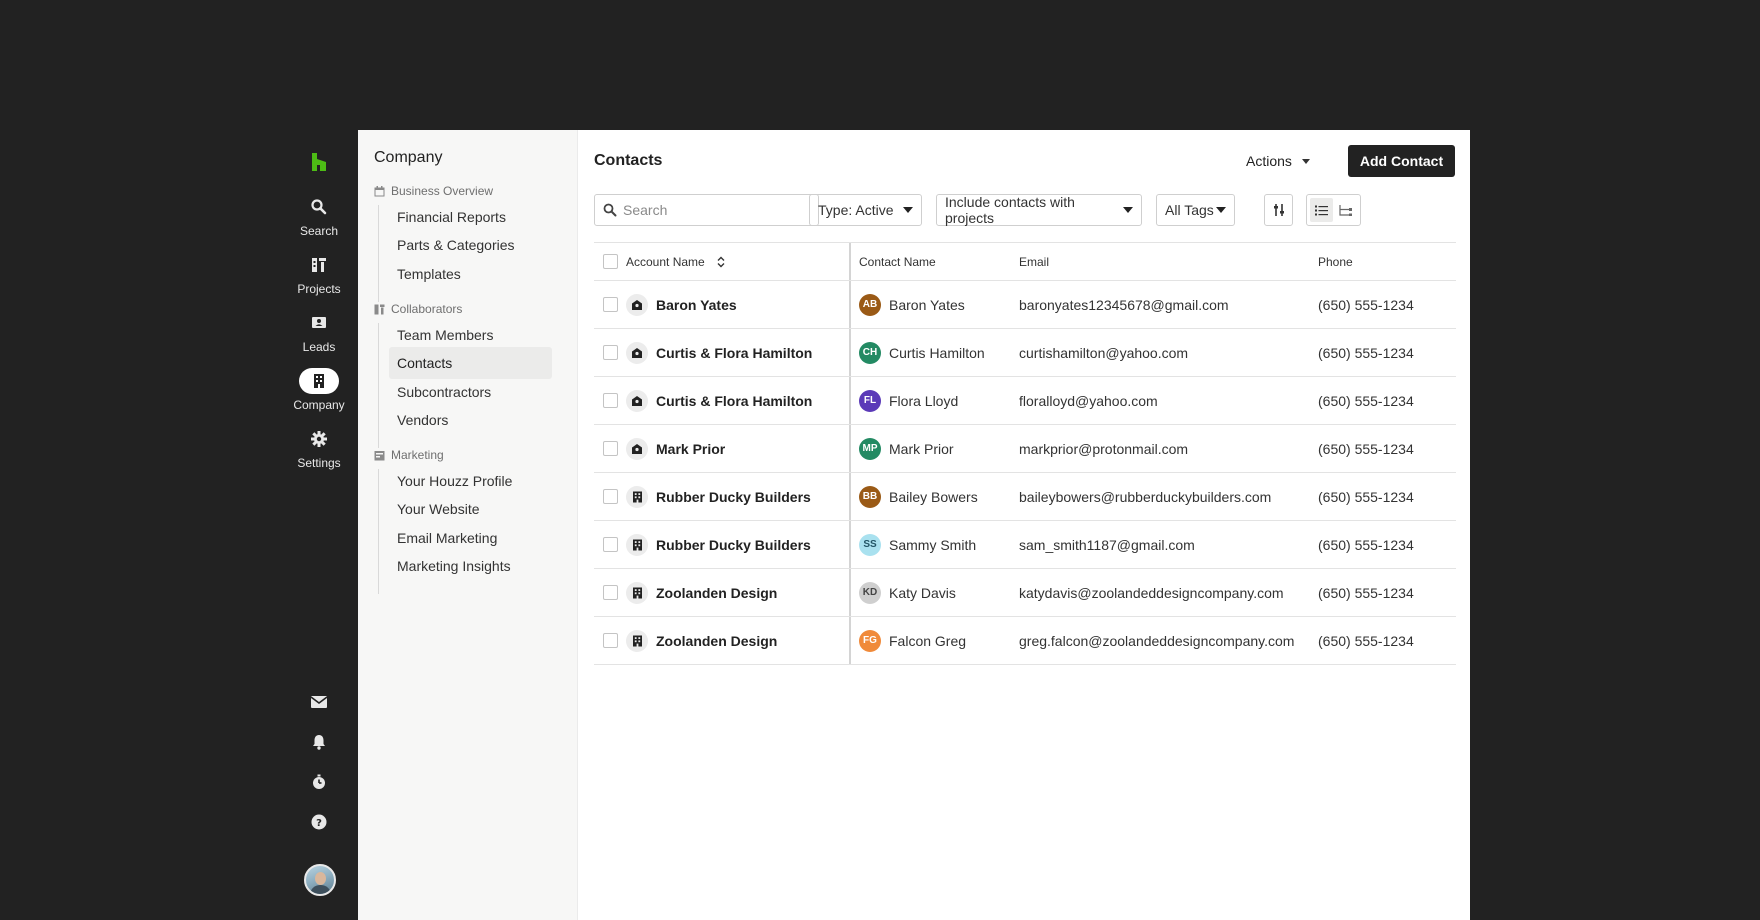  Describe the element at coordinates (610, 261) in the screenshot. I see `select-all-checkbox` at that location.